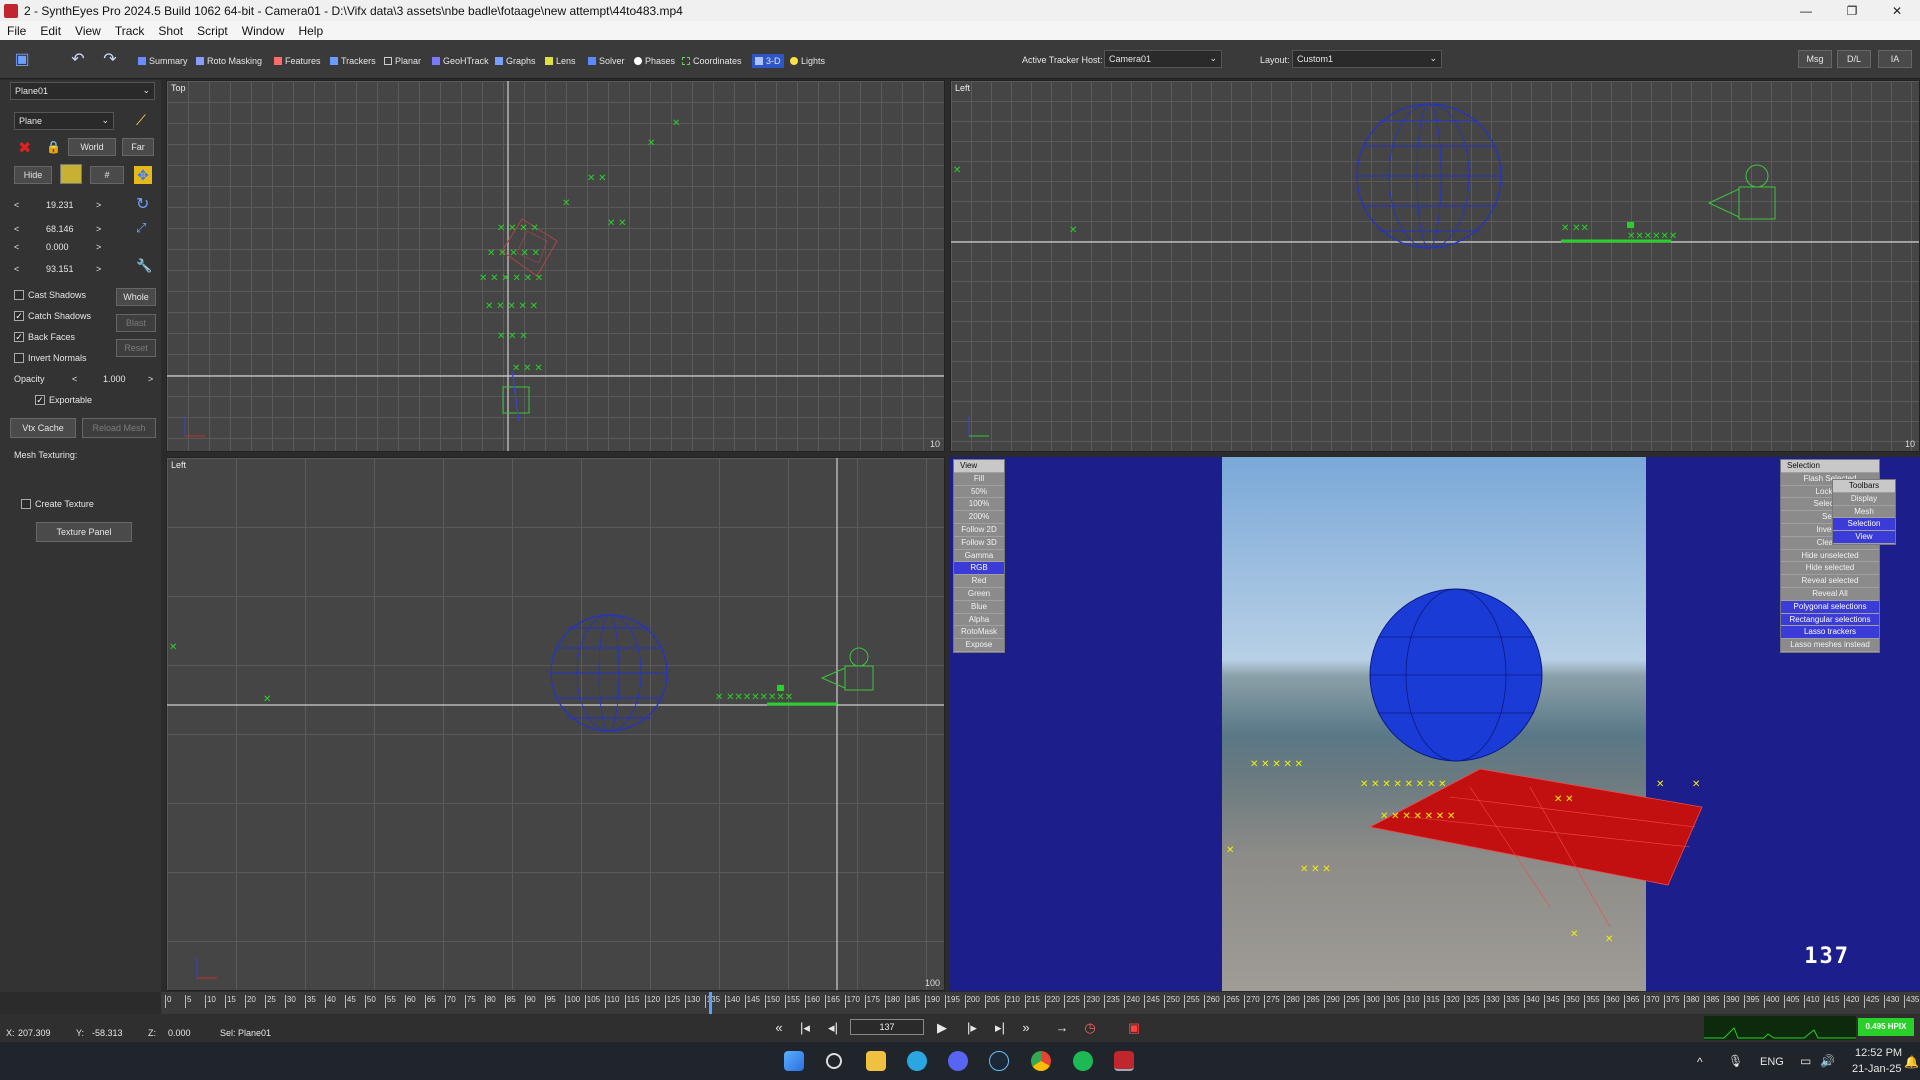 This screenshot has width=1920, height=1080. I want to click on tray-chevron-up-icon: ^, so click(1700, 1062).